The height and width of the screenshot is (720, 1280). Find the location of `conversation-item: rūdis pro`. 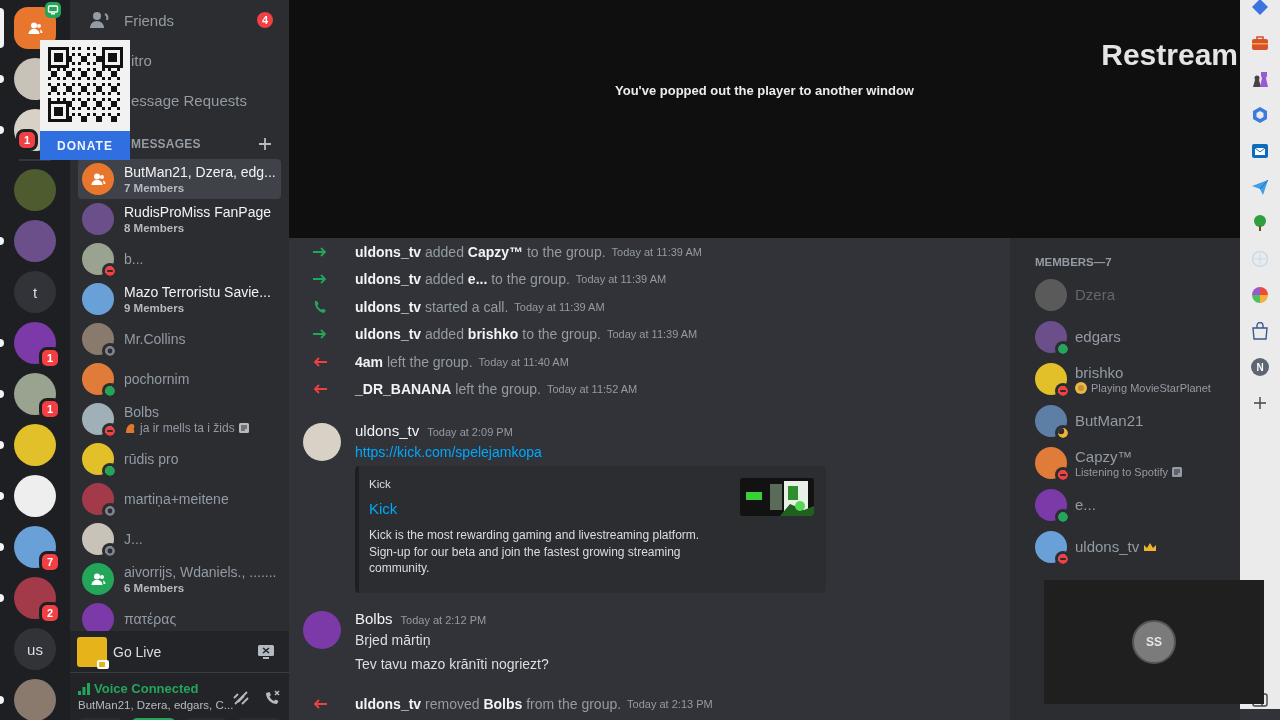

conversation-item: rūdis pro is located at coordinates (179, 459).